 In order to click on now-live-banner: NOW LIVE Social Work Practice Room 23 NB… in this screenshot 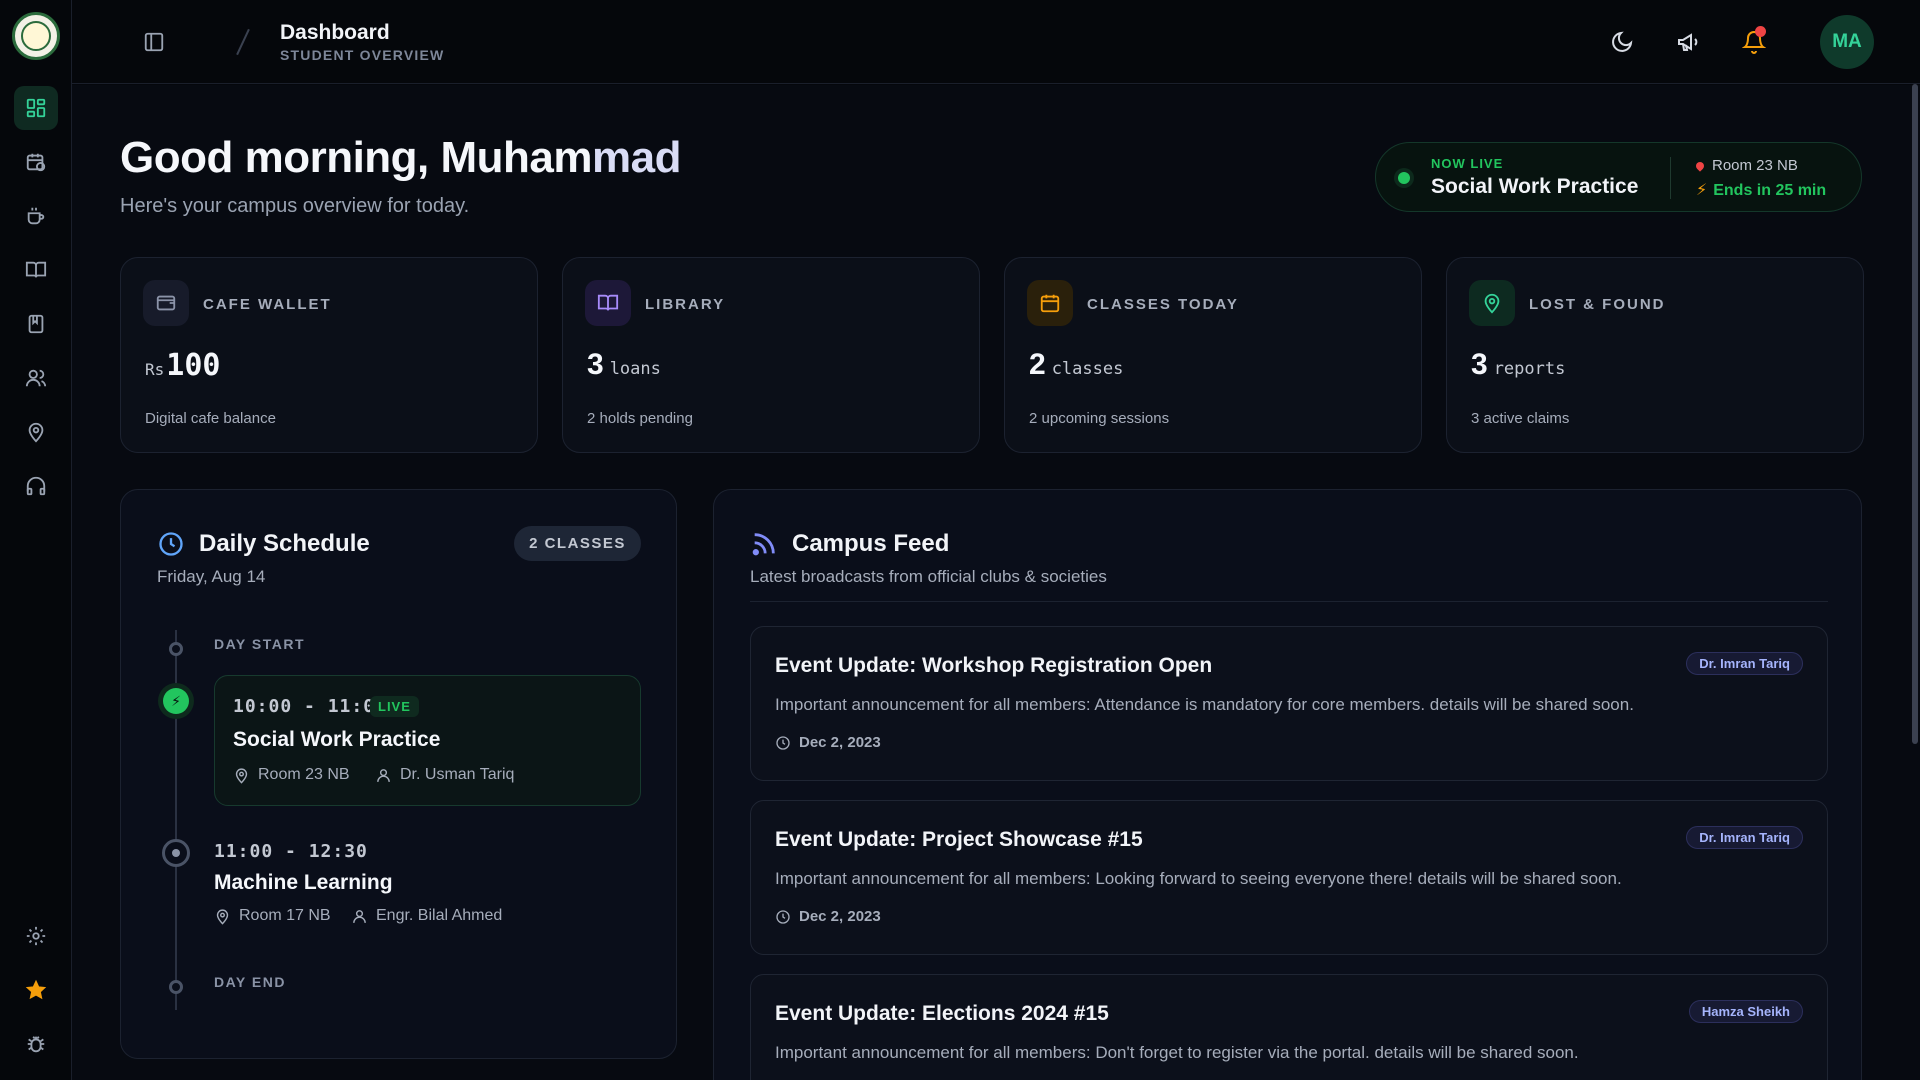, I will do `click(1618, 177)`.